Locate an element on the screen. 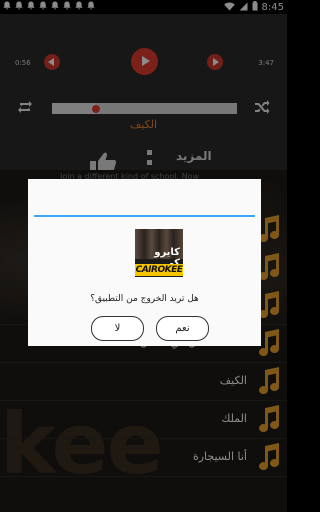 The height and width of the screenshot is (512, 320). yes-button: نعم is located at coordinates (182, 328).